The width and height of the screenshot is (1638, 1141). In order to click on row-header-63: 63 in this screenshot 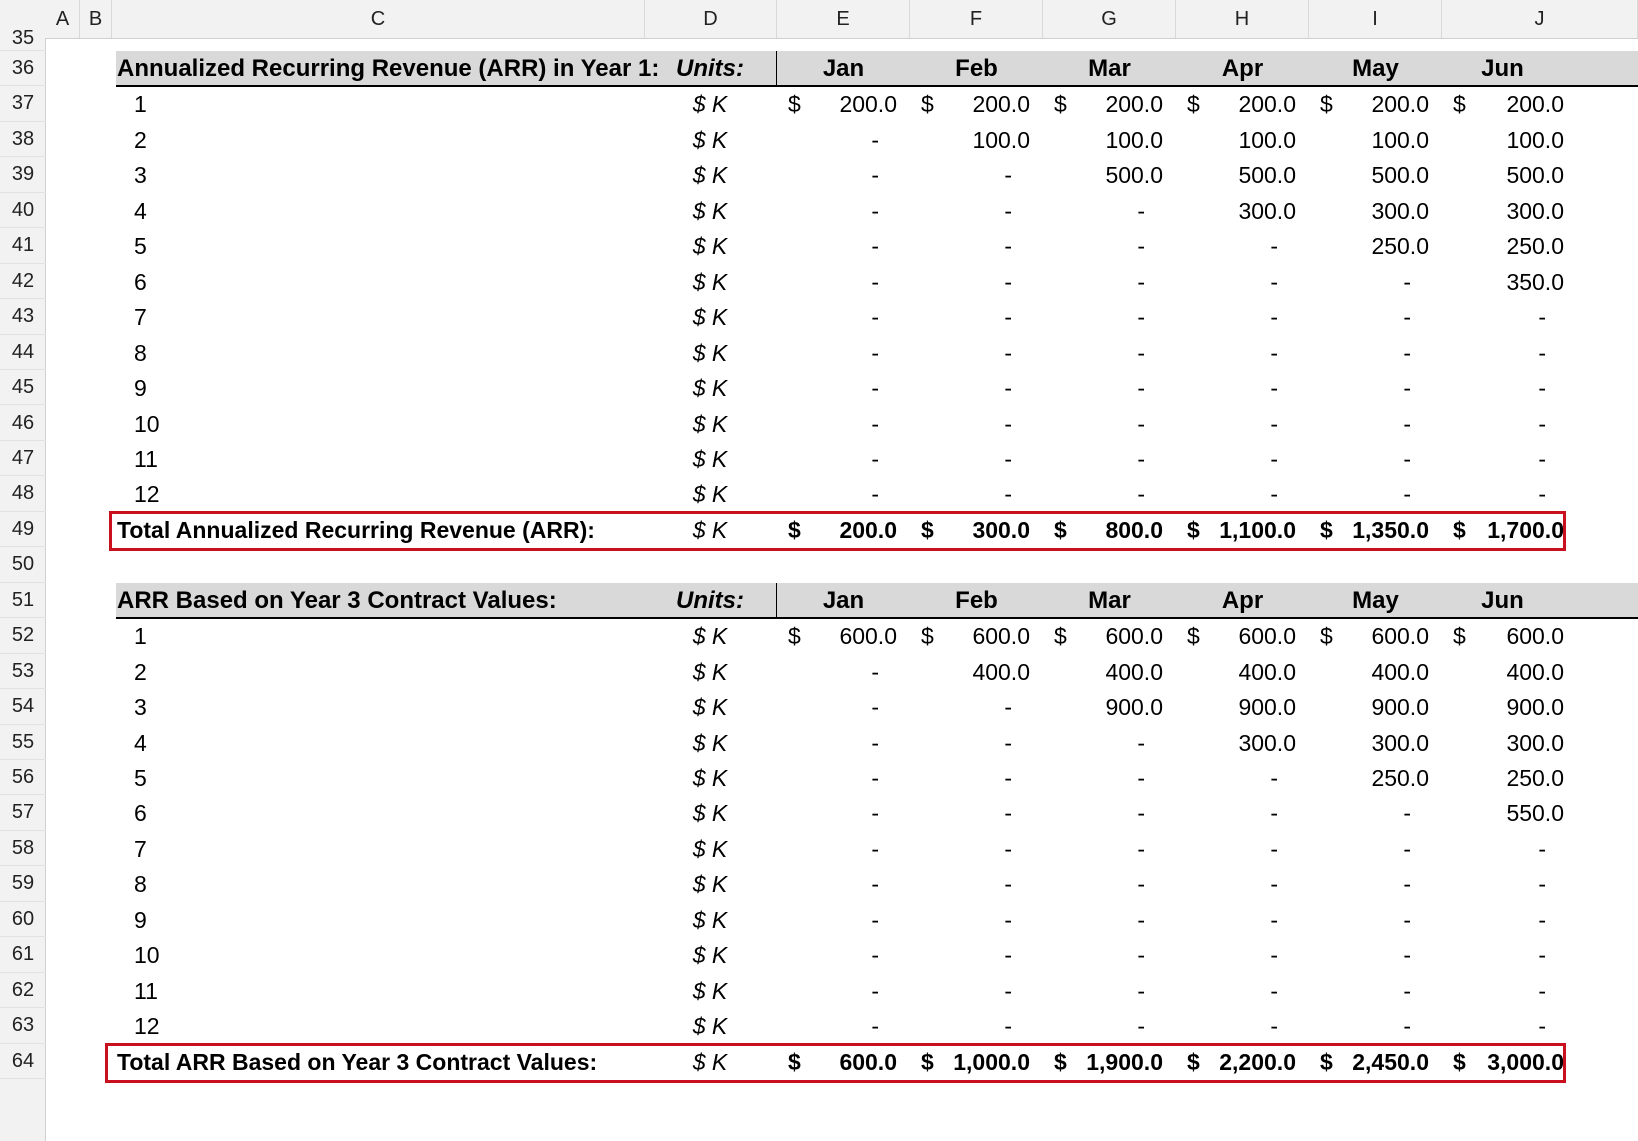, I will do `click(23, 1026)`.